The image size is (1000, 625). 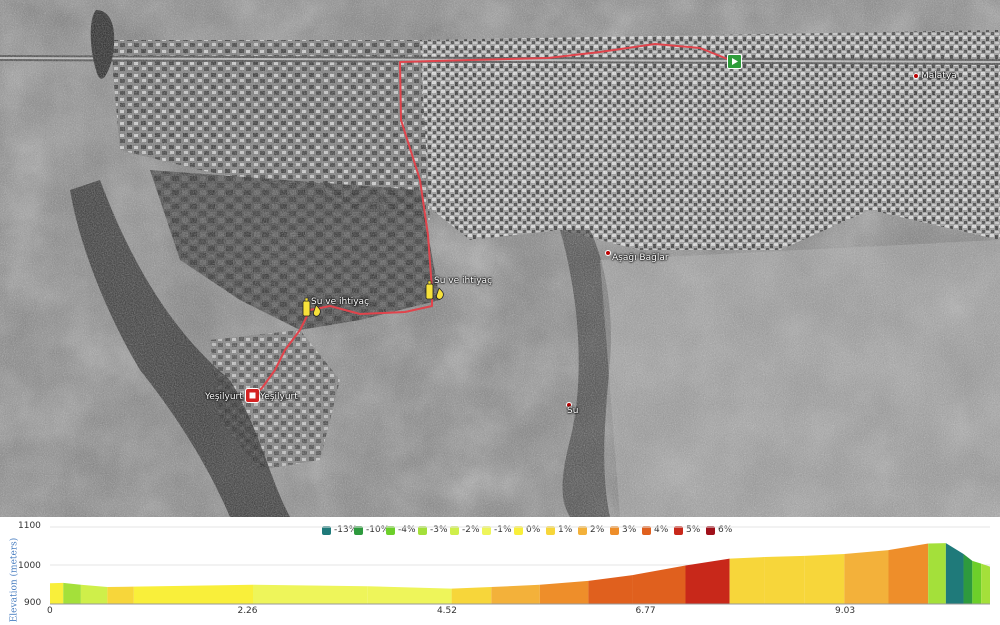 What do you see at coordinates (608, 253) in the screenshot?
I see `place-dot-asagi-baglar` at bounding box center [608, 253].